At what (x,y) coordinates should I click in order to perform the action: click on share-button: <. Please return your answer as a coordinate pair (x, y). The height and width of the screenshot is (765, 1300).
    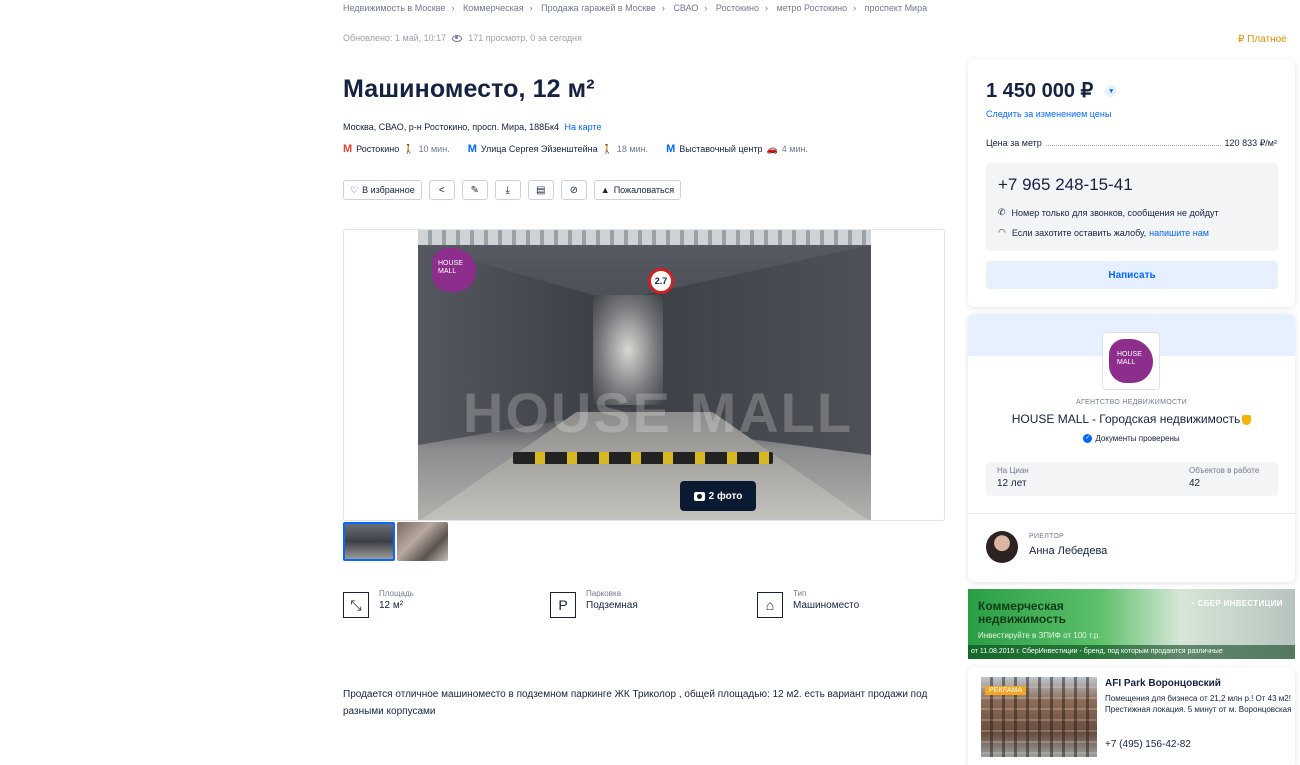
    Looking at the image, I should click on (441, 190).